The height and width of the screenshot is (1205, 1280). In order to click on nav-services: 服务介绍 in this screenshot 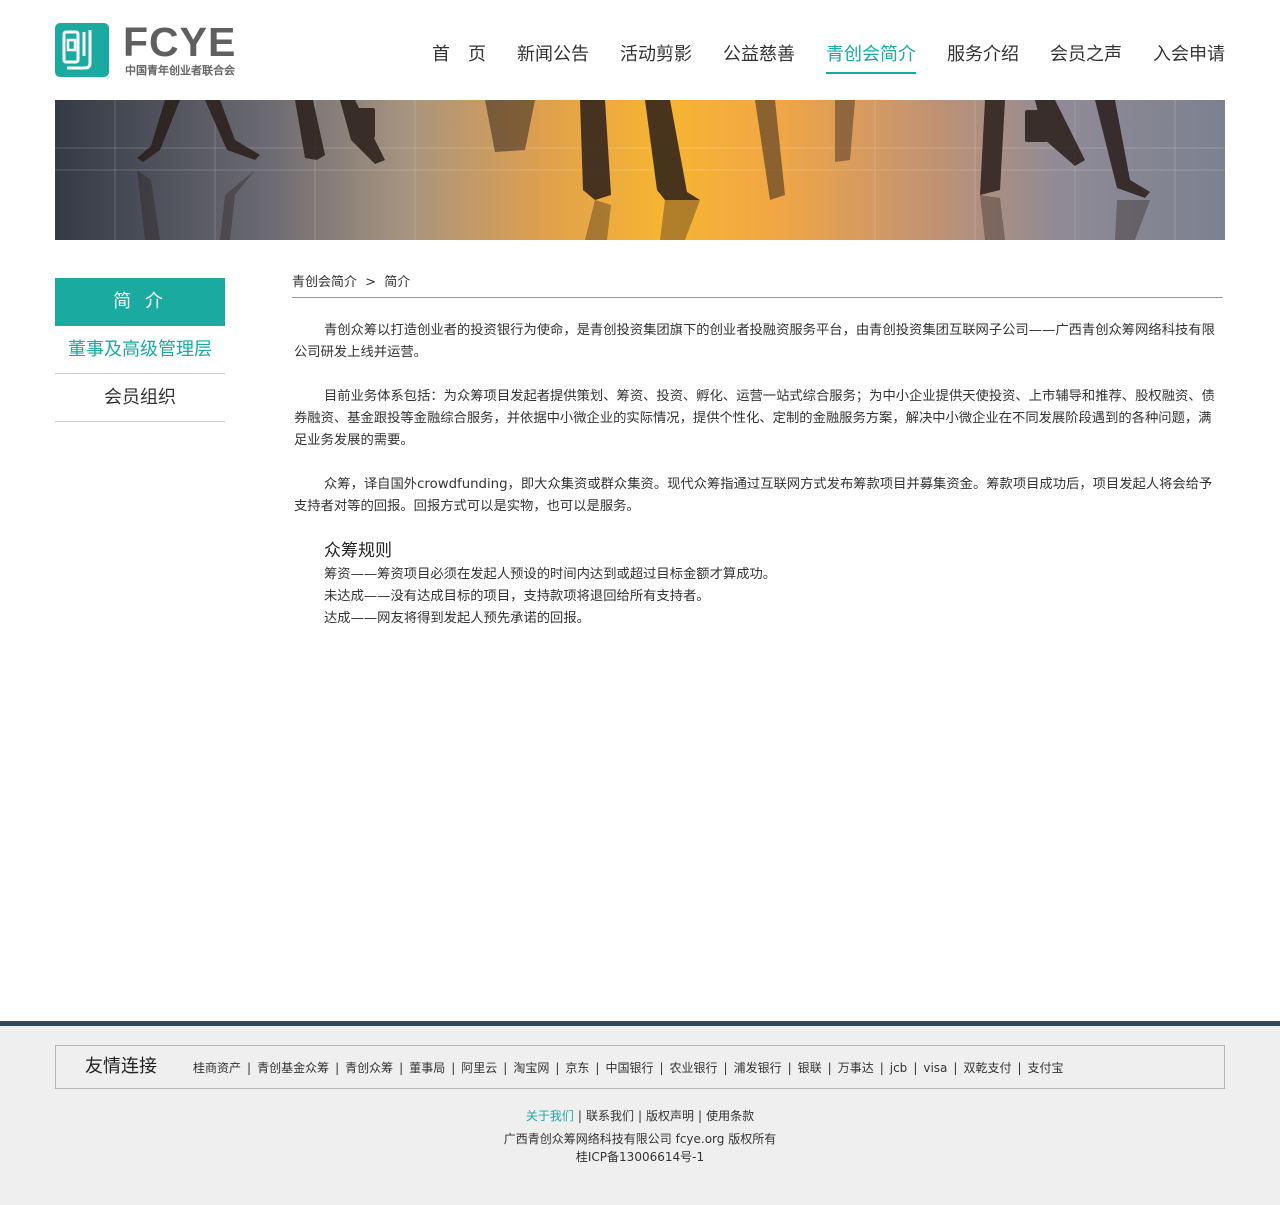, I will do `click(983, 58)`.